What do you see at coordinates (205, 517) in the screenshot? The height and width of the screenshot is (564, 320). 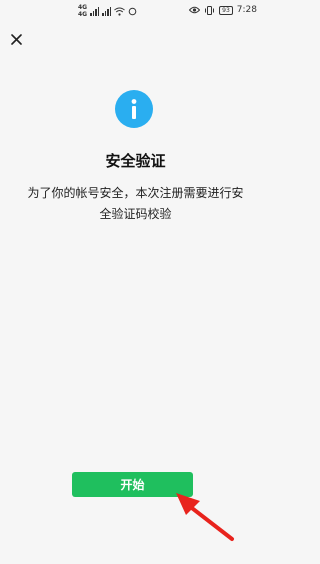 I see `arrow-annotation-icon` at bounding box center [205, 517].